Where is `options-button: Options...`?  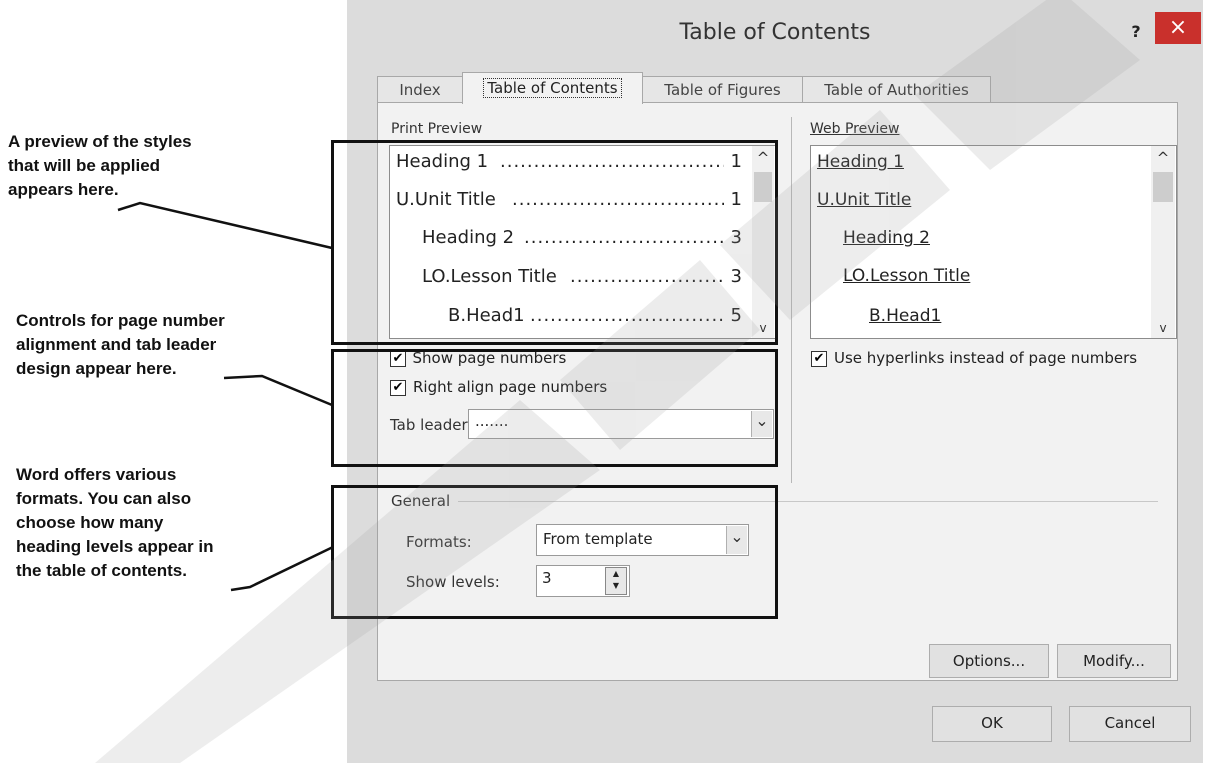 options-button: Options... is located at coordinates (989, 661).